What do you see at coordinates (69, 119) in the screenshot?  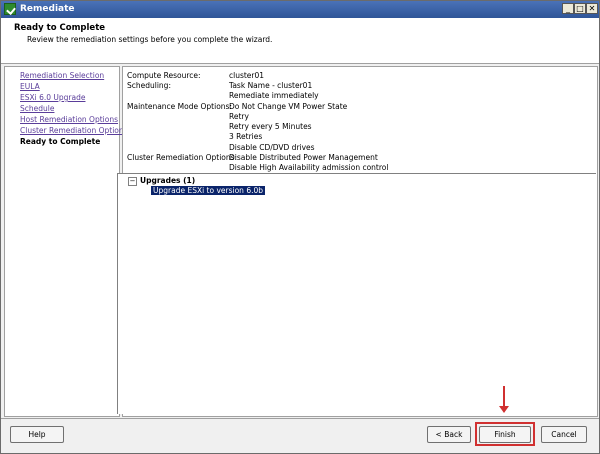 I see `nav-item-host-remediation-options: Host Remediation Options` at bounding box center [69, 119].